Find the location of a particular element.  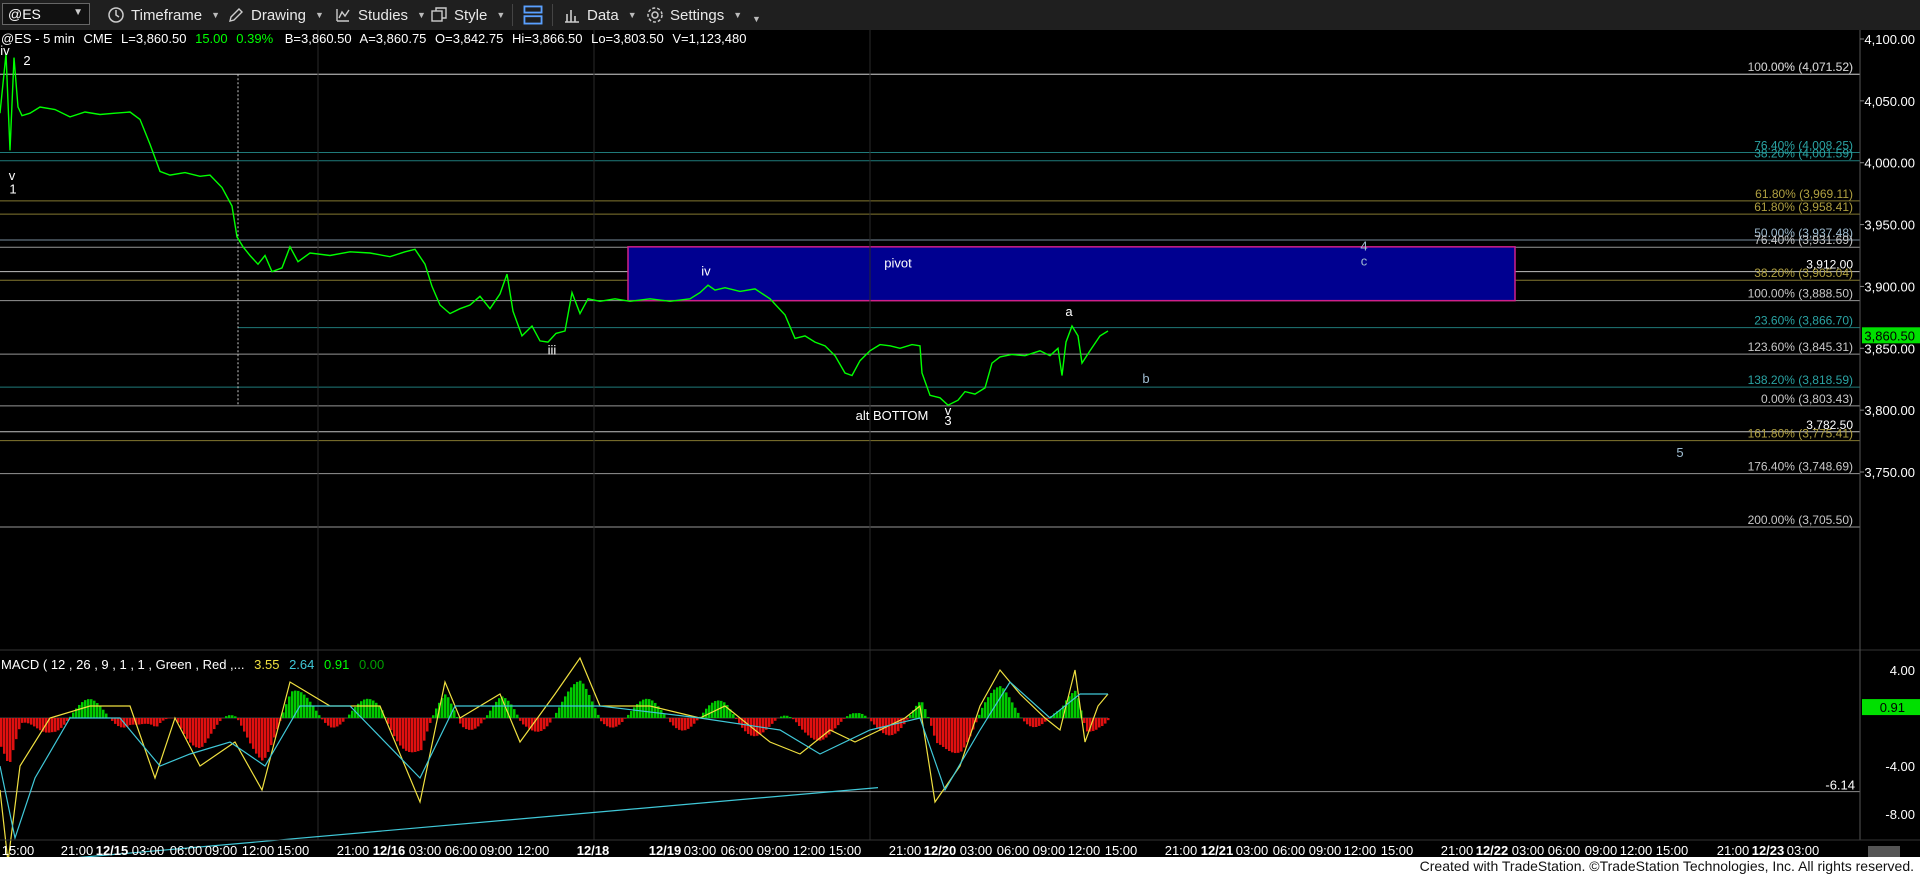

style-menu: Style ▼ is located at coordinates (467, 15).